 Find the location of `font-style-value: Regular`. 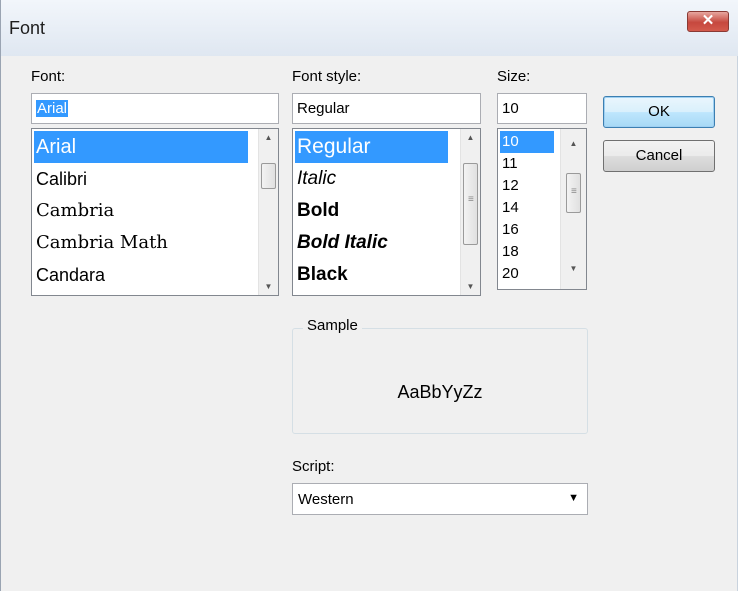

font-style-value: Regular is located at coordinates (323, 108).